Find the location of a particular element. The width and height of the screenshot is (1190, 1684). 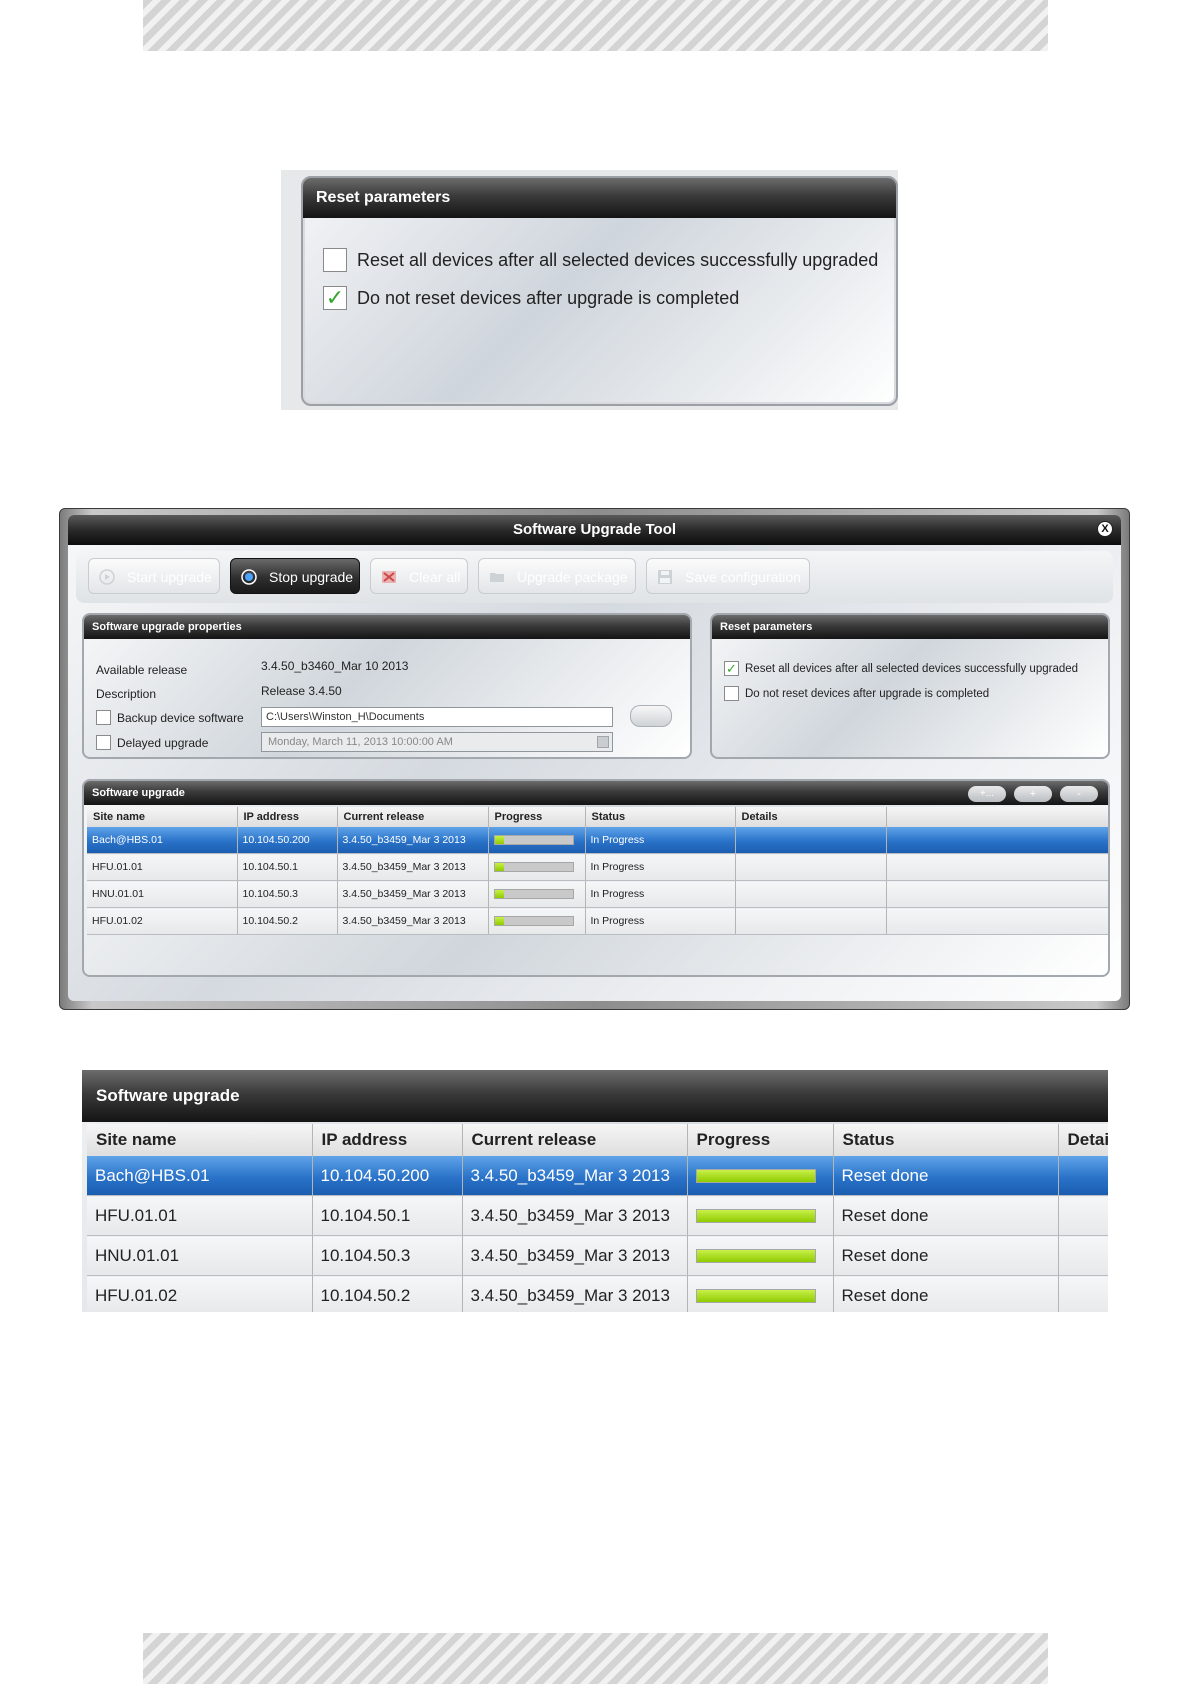

start-upgrade-button: Start upgrade is located at coordinates (154, 576).